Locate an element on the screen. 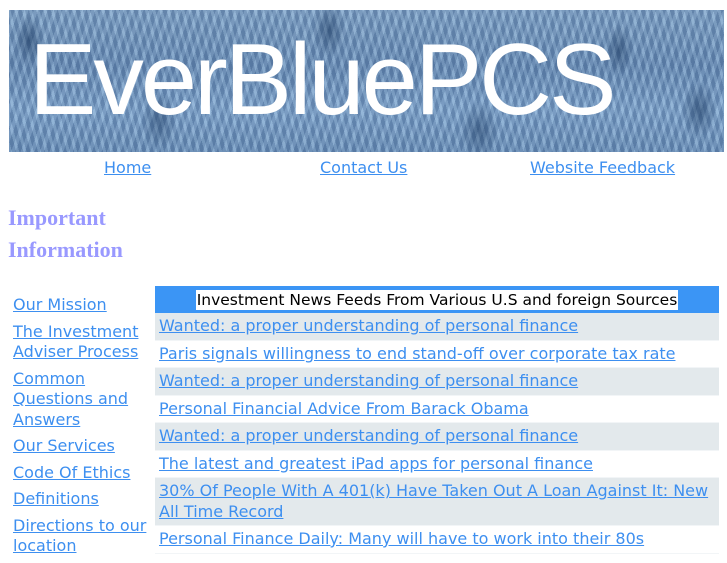 The height and width of the screenshot is (563, 727). nav-website-feedback-link: Website Feedback is located at coordinates (602, 168).